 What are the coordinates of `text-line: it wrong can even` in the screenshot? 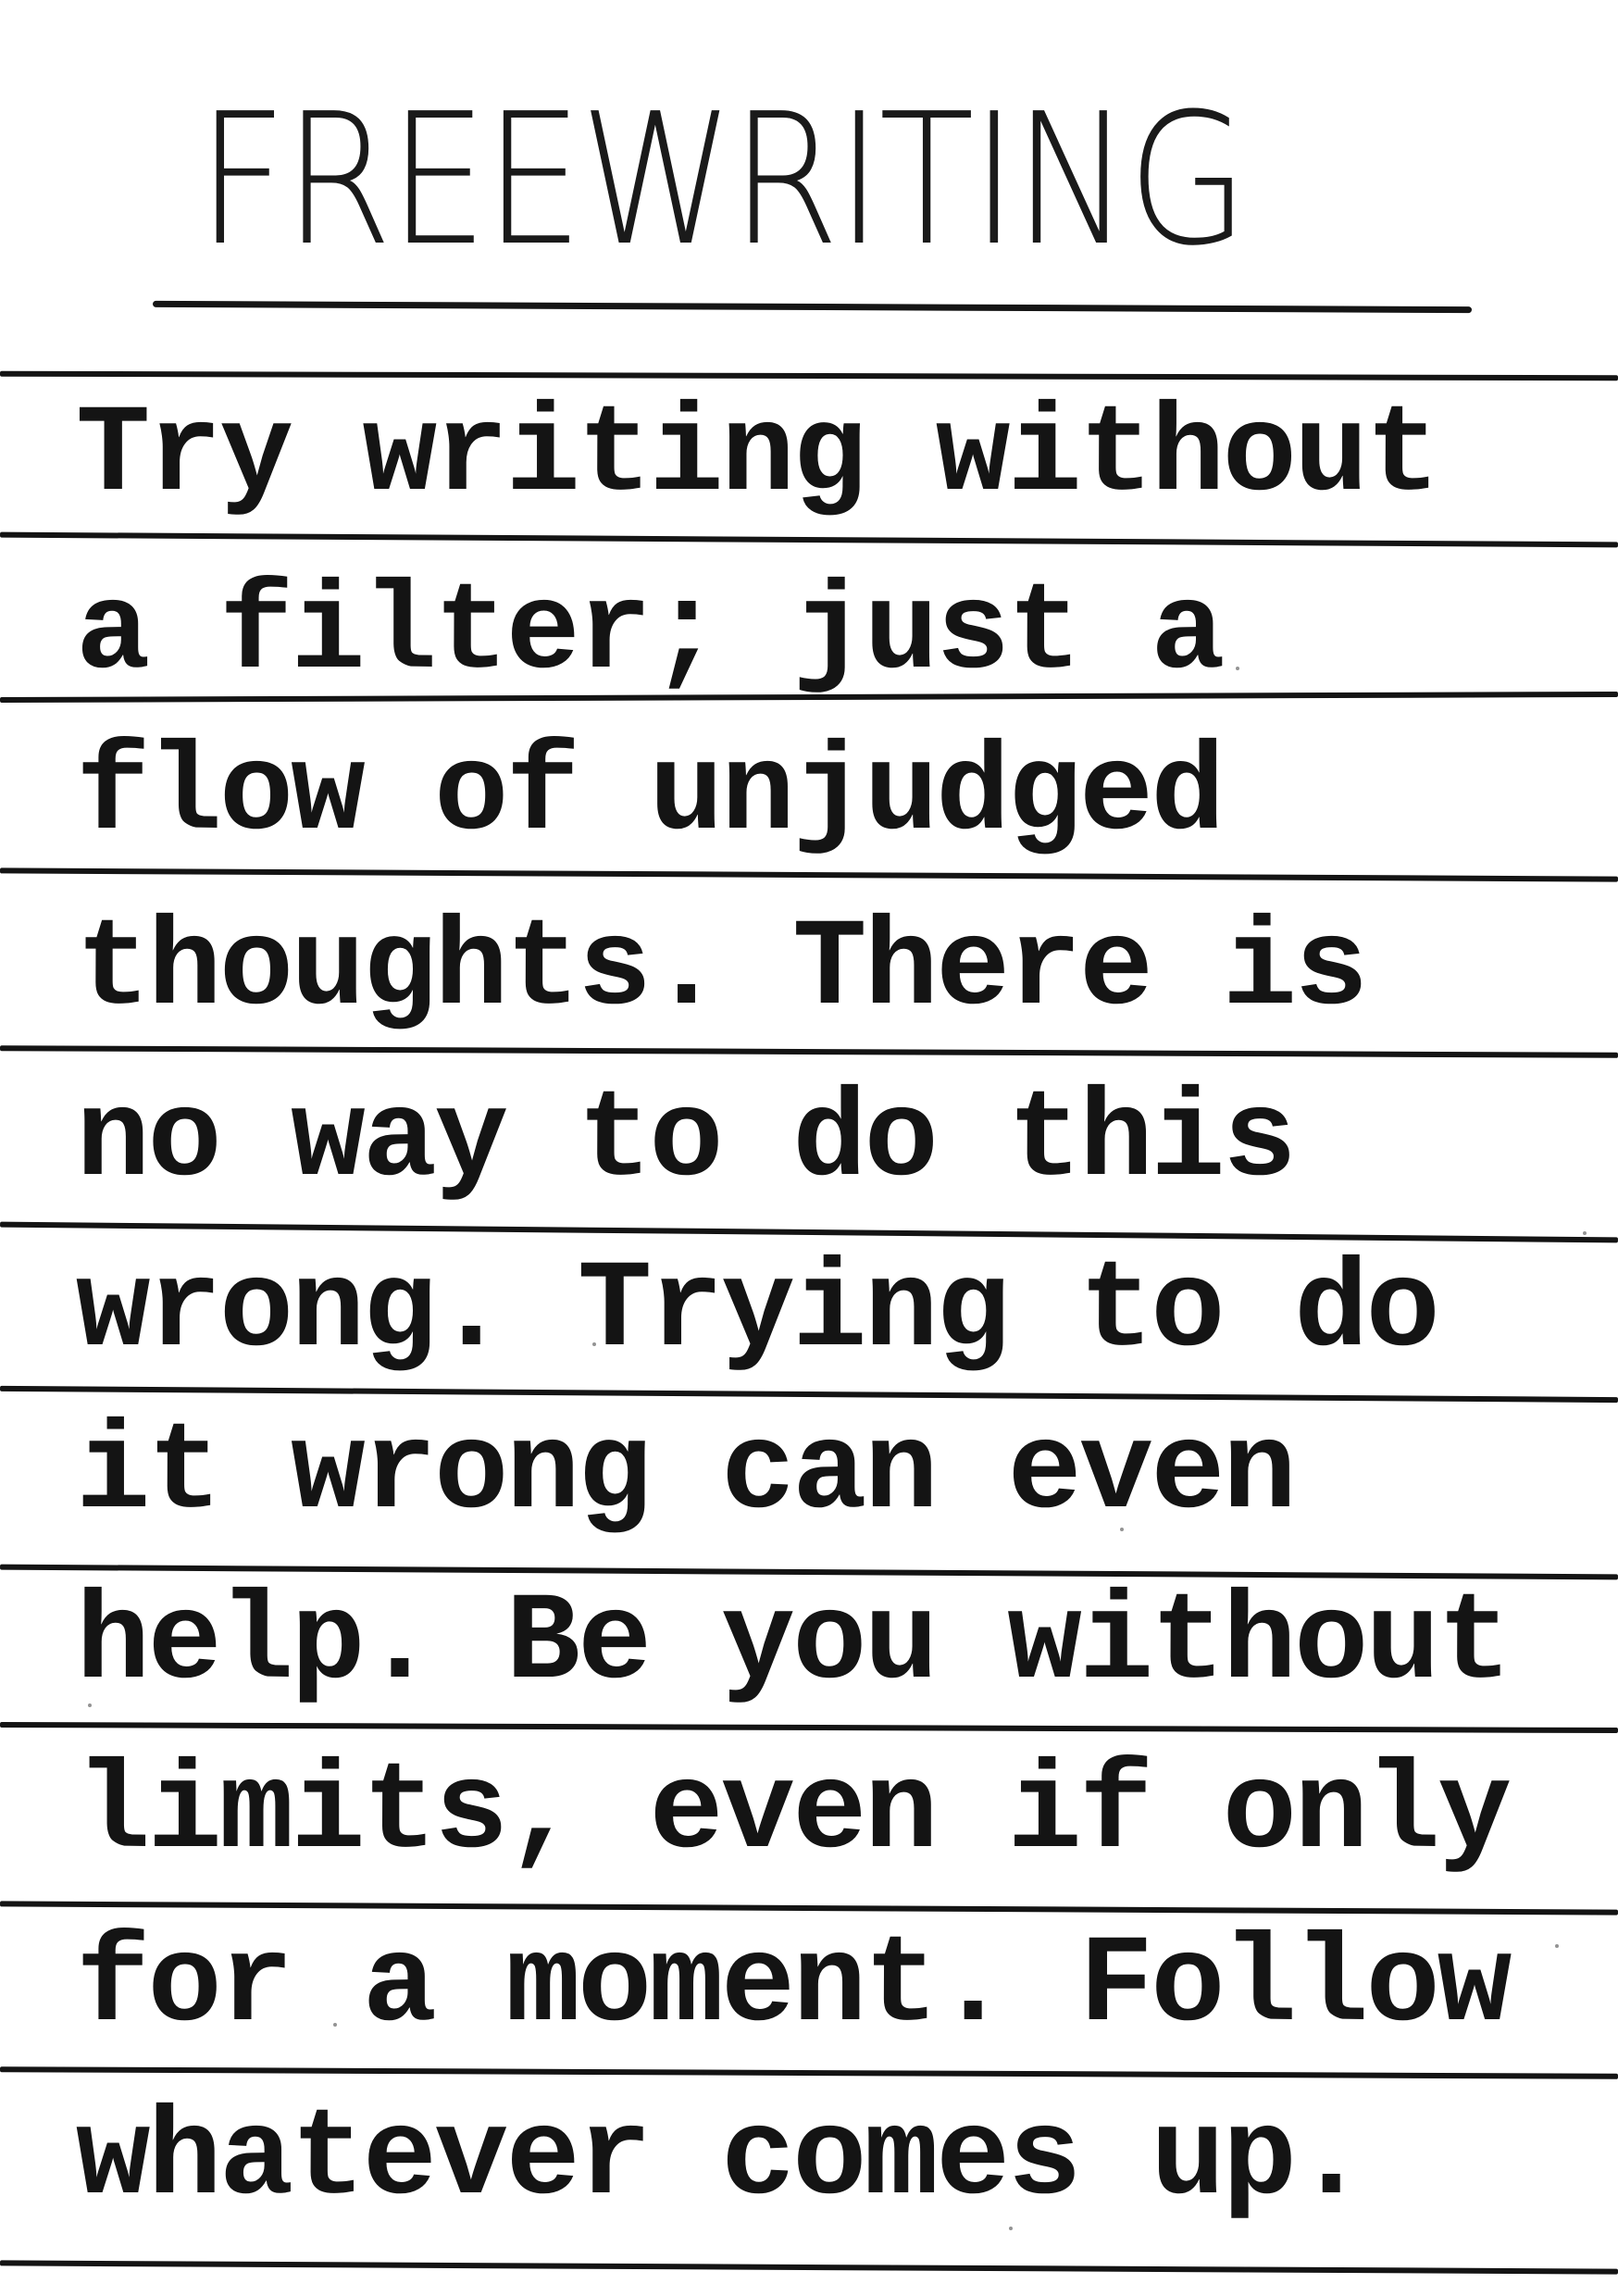 It's located at (686, 1474).